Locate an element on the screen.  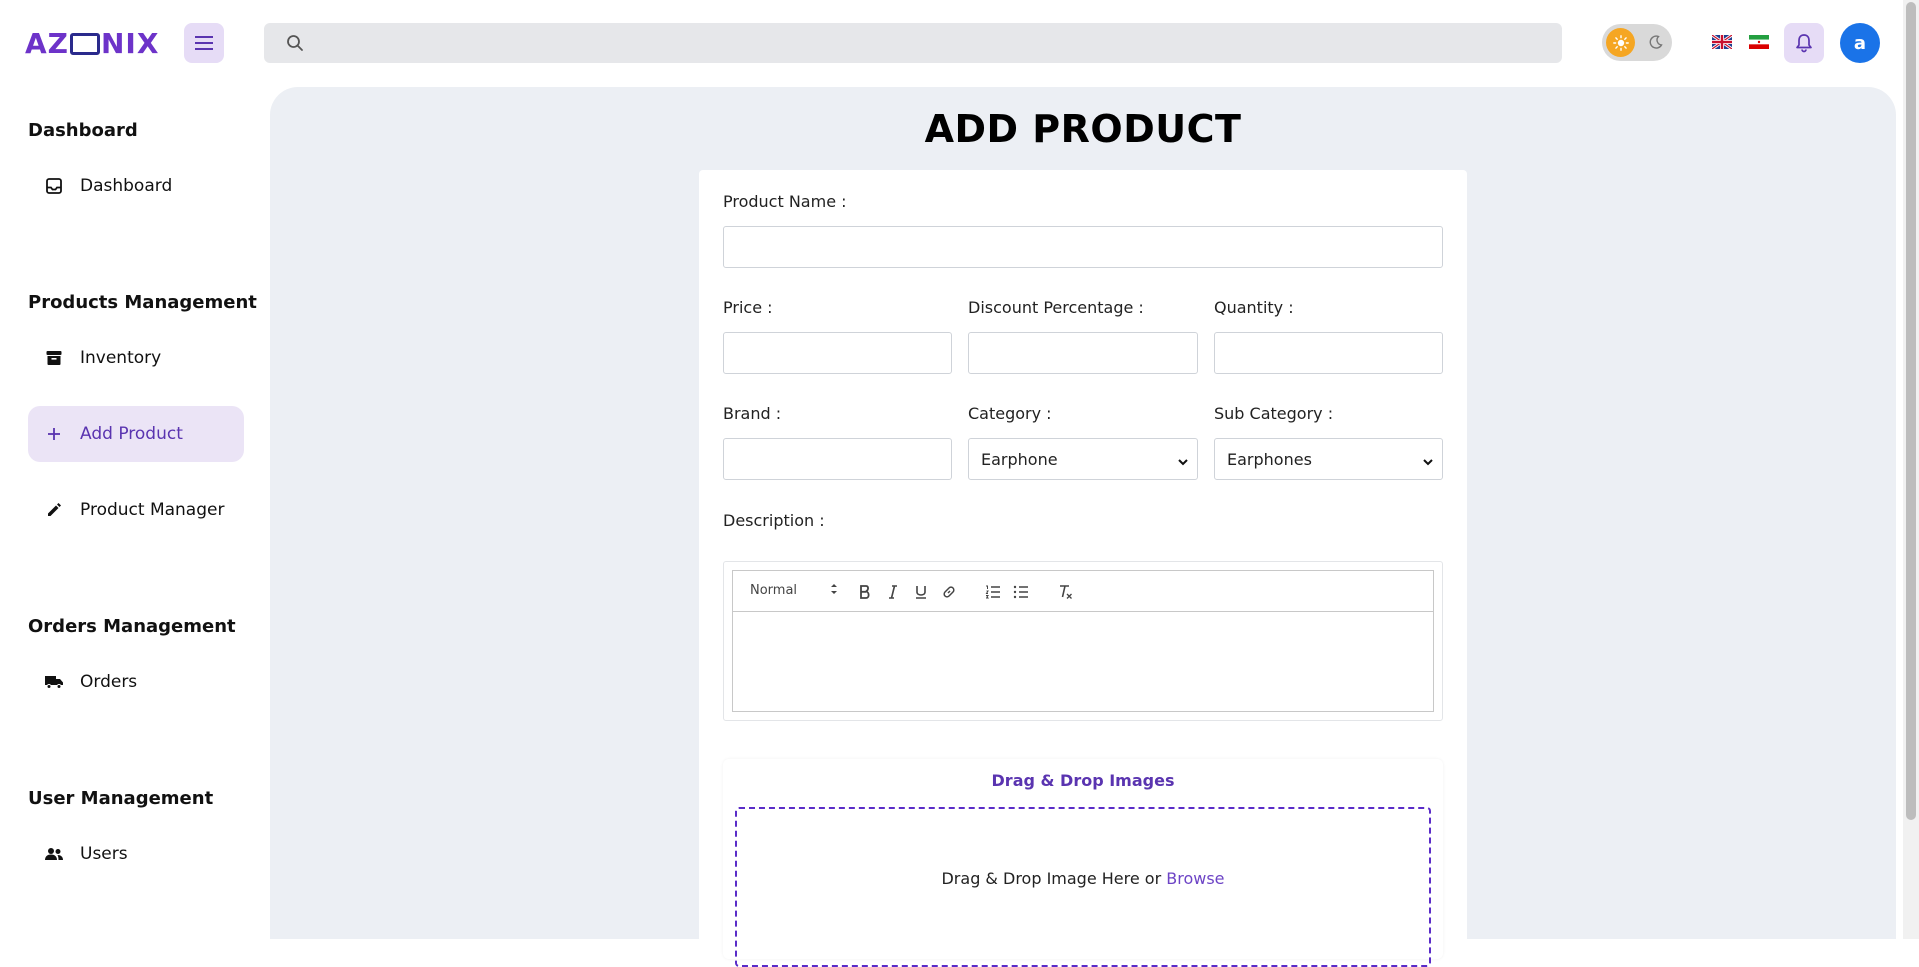
section-title-users: User Management is located at coordinates (121, 798).